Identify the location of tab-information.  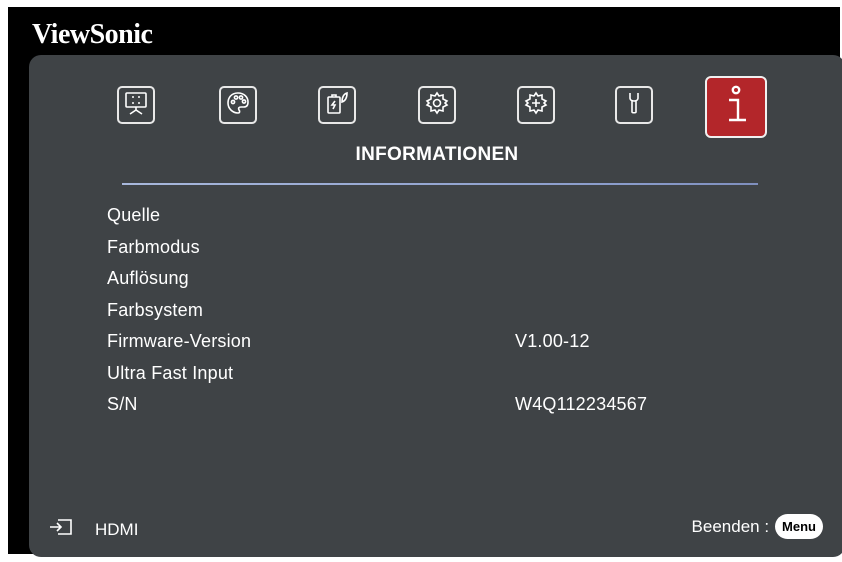
(736, 107).